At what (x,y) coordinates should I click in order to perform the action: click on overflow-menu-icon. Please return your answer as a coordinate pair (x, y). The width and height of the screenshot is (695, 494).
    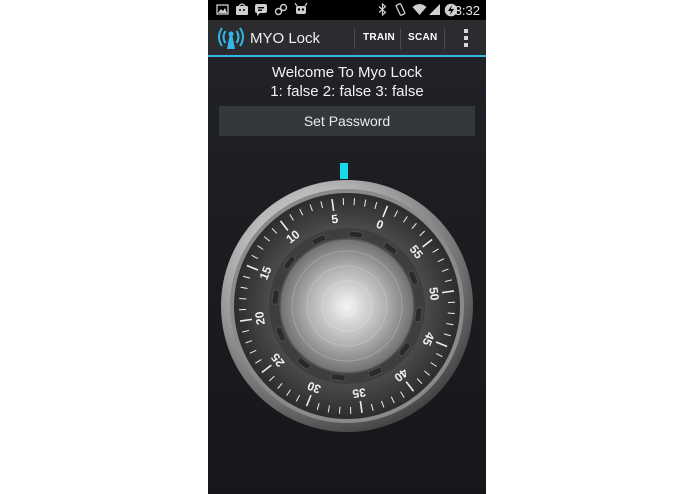
    Looking at the image, I should click on (466, 39).